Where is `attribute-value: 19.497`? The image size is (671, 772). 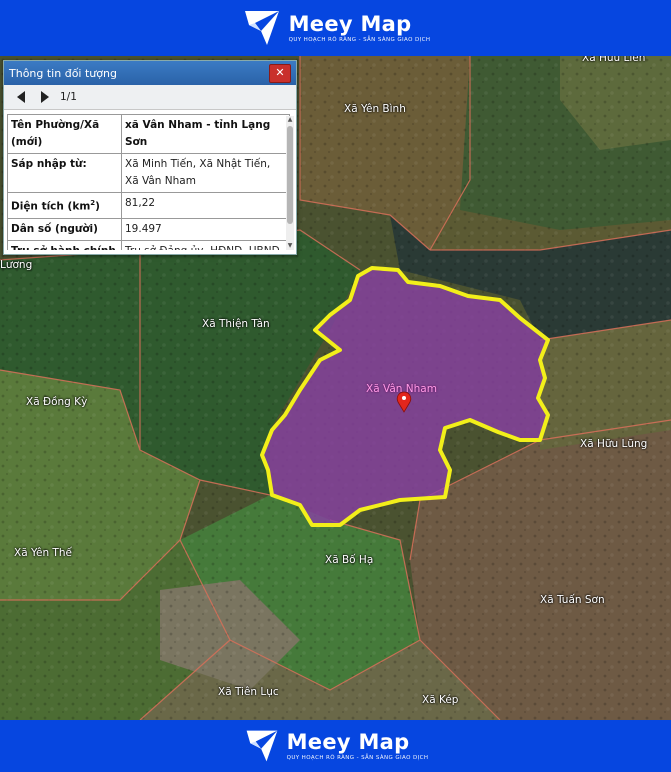 attribute-value: 19.497 is located at coordinates (205, 229).